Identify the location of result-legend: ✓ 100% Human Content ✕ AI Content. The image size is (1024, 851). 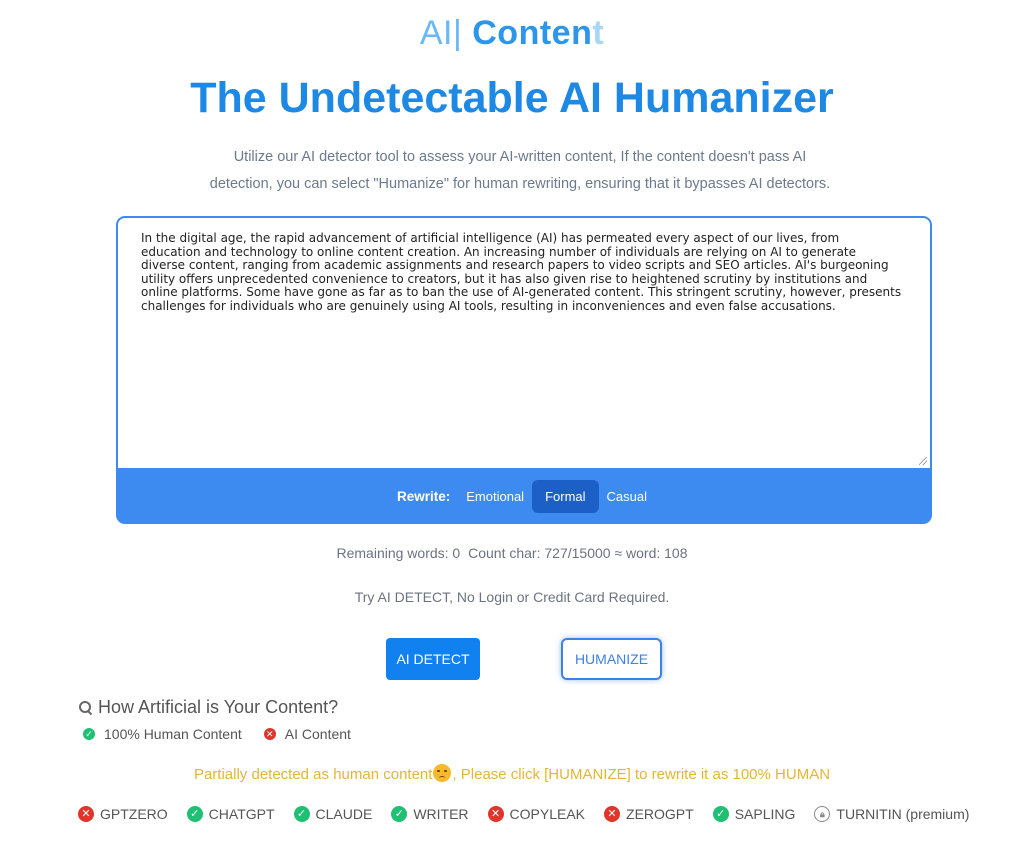
(217, 734).